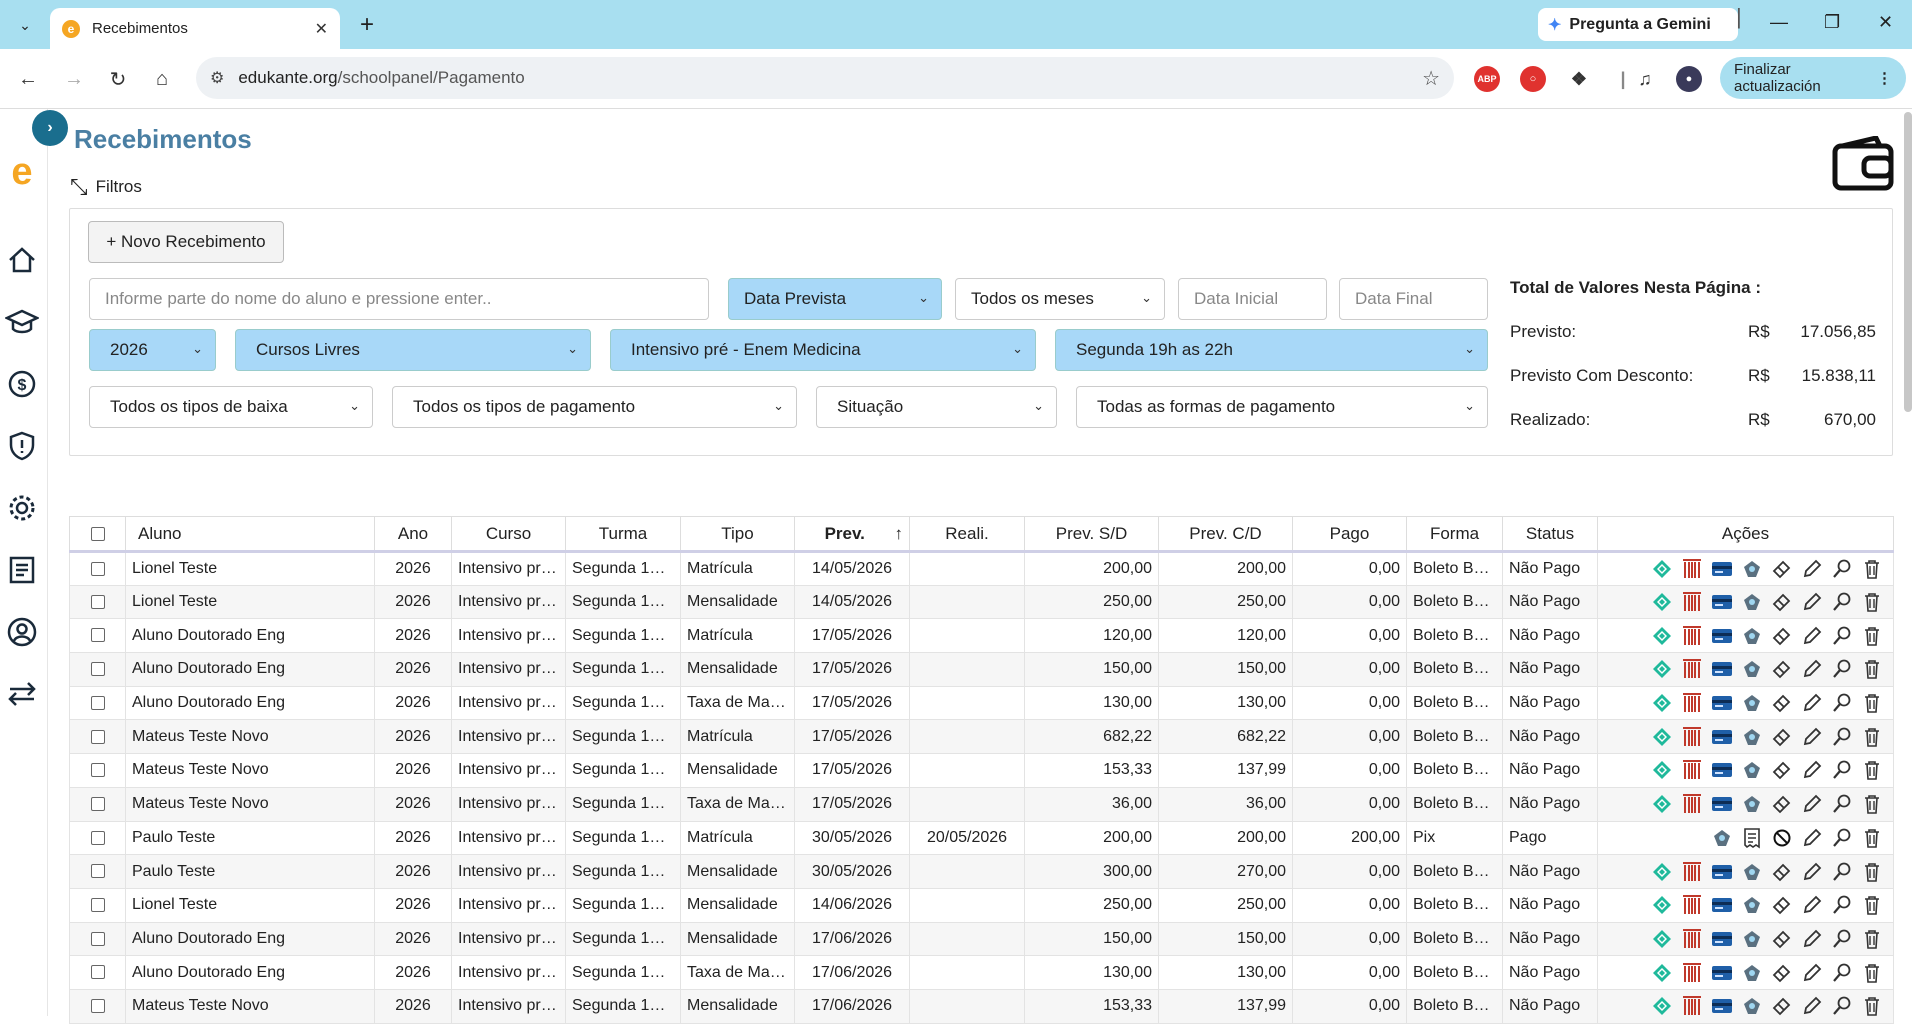 The height and width of the screenshot is (1024, 1912). Describe the element at coordinates (1282, 407) in the screenshot. I see `payment-form-select: Todas as formas de pagamento ⌄` at that location.